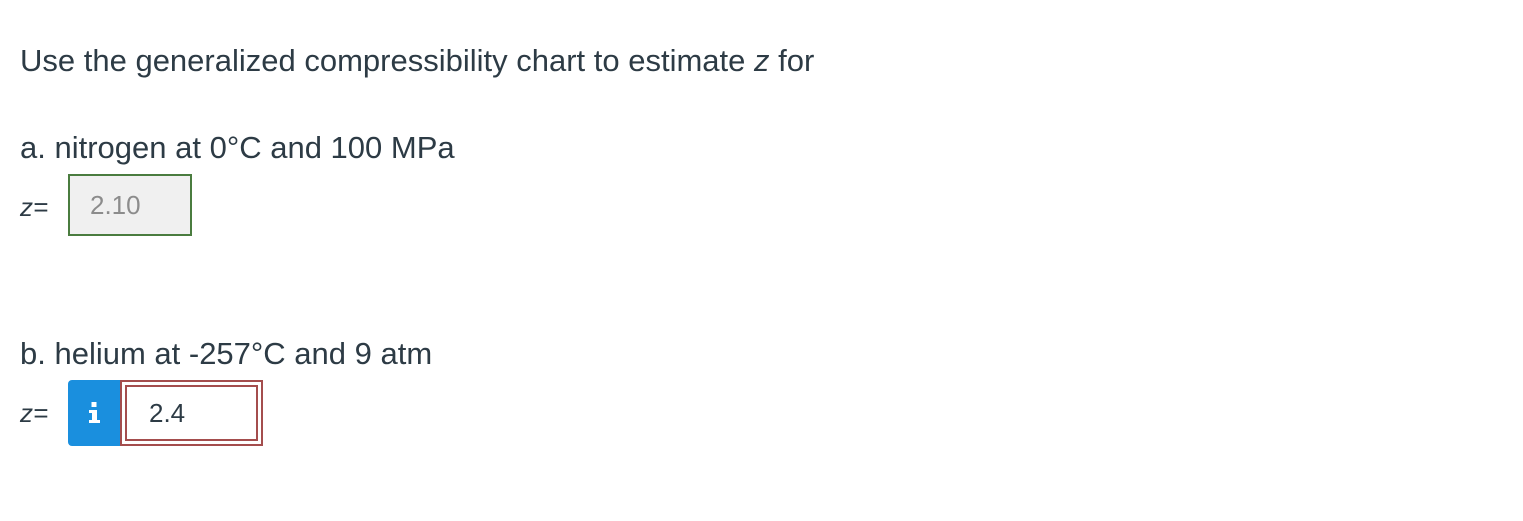 The width and height of the screenshot is (1523, 521). What do you see at coordinates (762, 60) in the screenshot?
I see `question-variable: z` at bounding box center [762, 60].